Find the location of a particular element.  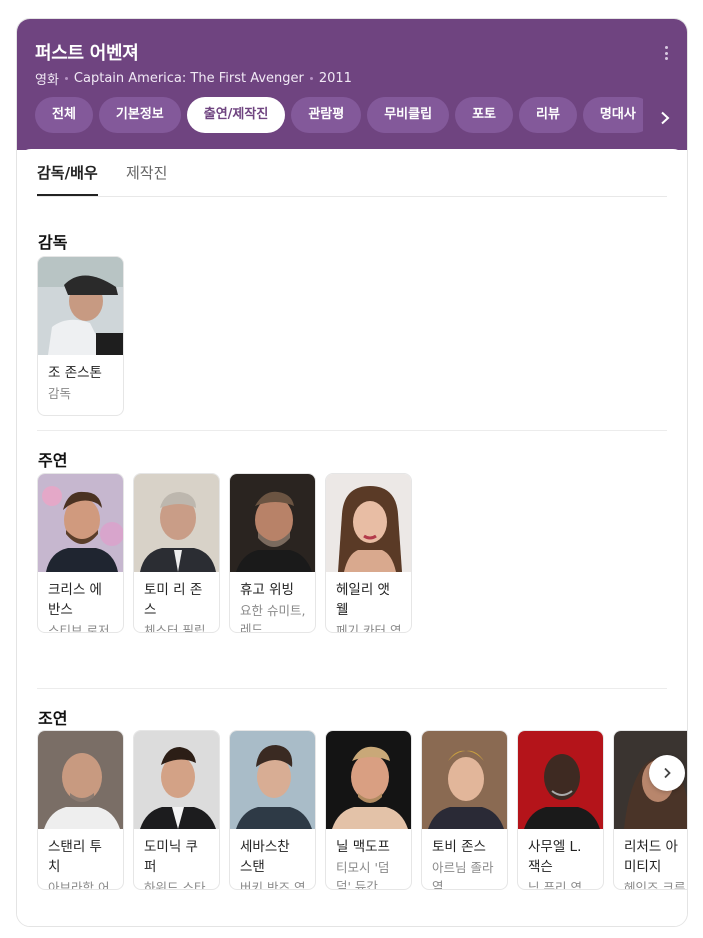

person-name: 도미닉 쿠퍼 is located at coordinates (171, 857).